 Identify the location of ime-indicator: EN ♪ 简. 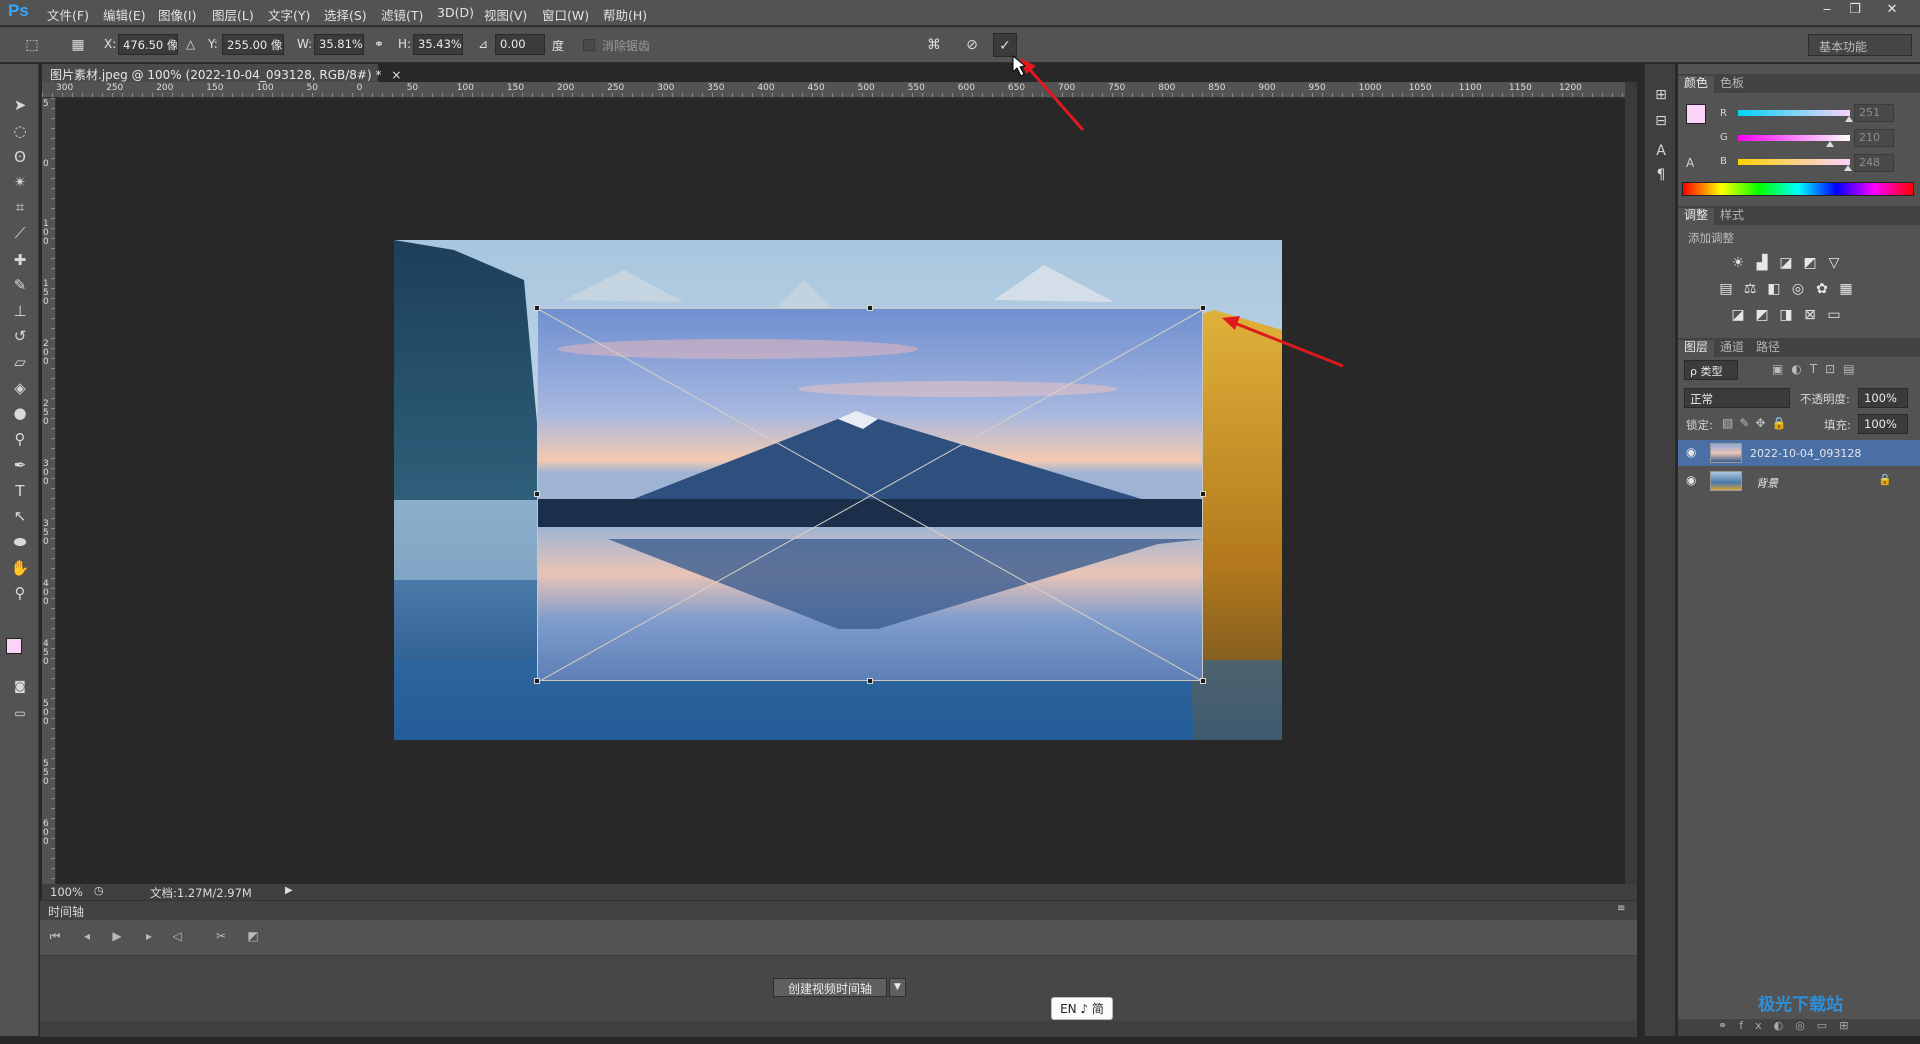
(1082, 1008).